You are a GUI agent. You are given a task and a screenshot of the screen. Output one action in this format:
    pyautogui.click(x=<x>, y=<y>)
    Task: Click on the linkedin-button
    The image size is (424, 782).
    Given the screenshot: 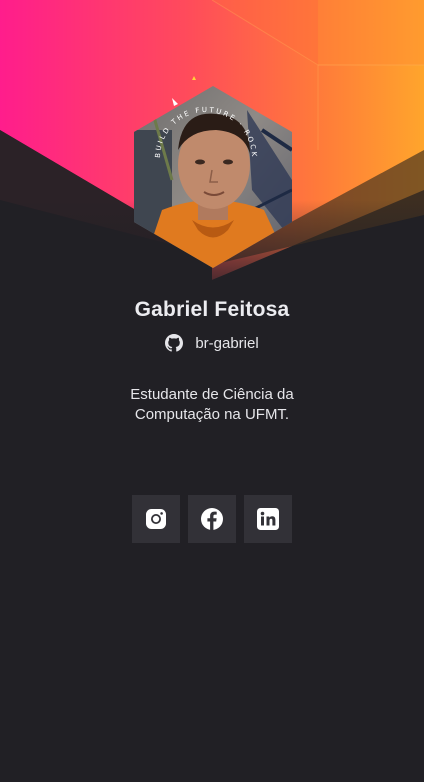 What is the action you would take?
    pyautogui.click(x=268, y=519)
    